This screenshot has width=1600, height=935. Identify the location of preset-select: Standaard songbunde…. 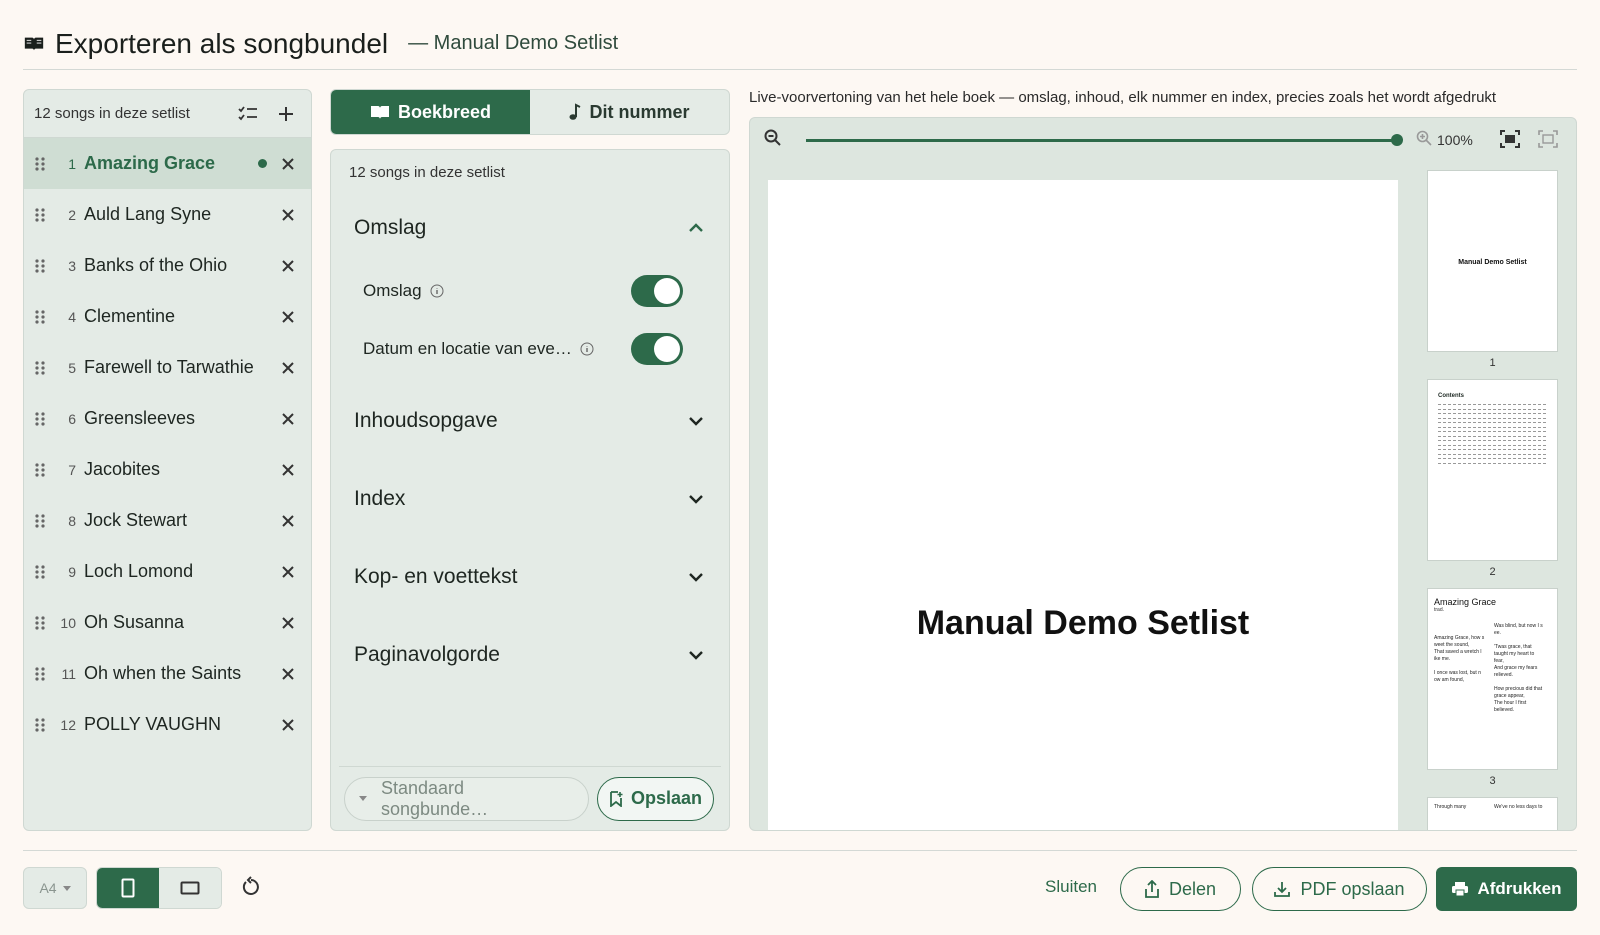
(466, 798).